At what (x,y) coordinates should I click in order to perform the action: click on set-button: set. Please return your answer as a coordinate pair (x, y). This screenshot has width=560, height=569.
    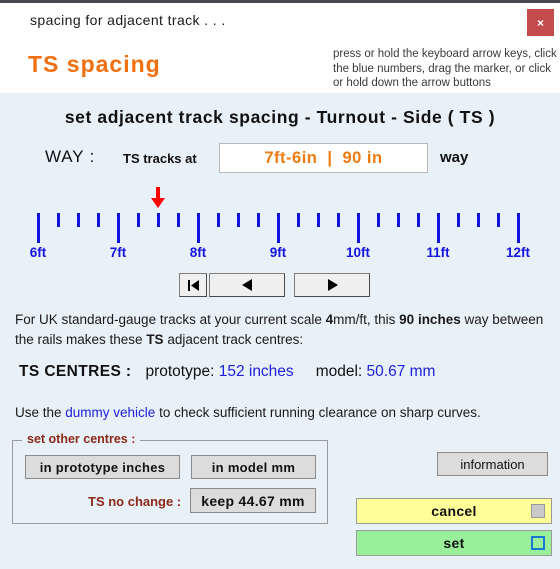
    Looking at the image, I should click on (454, 543).